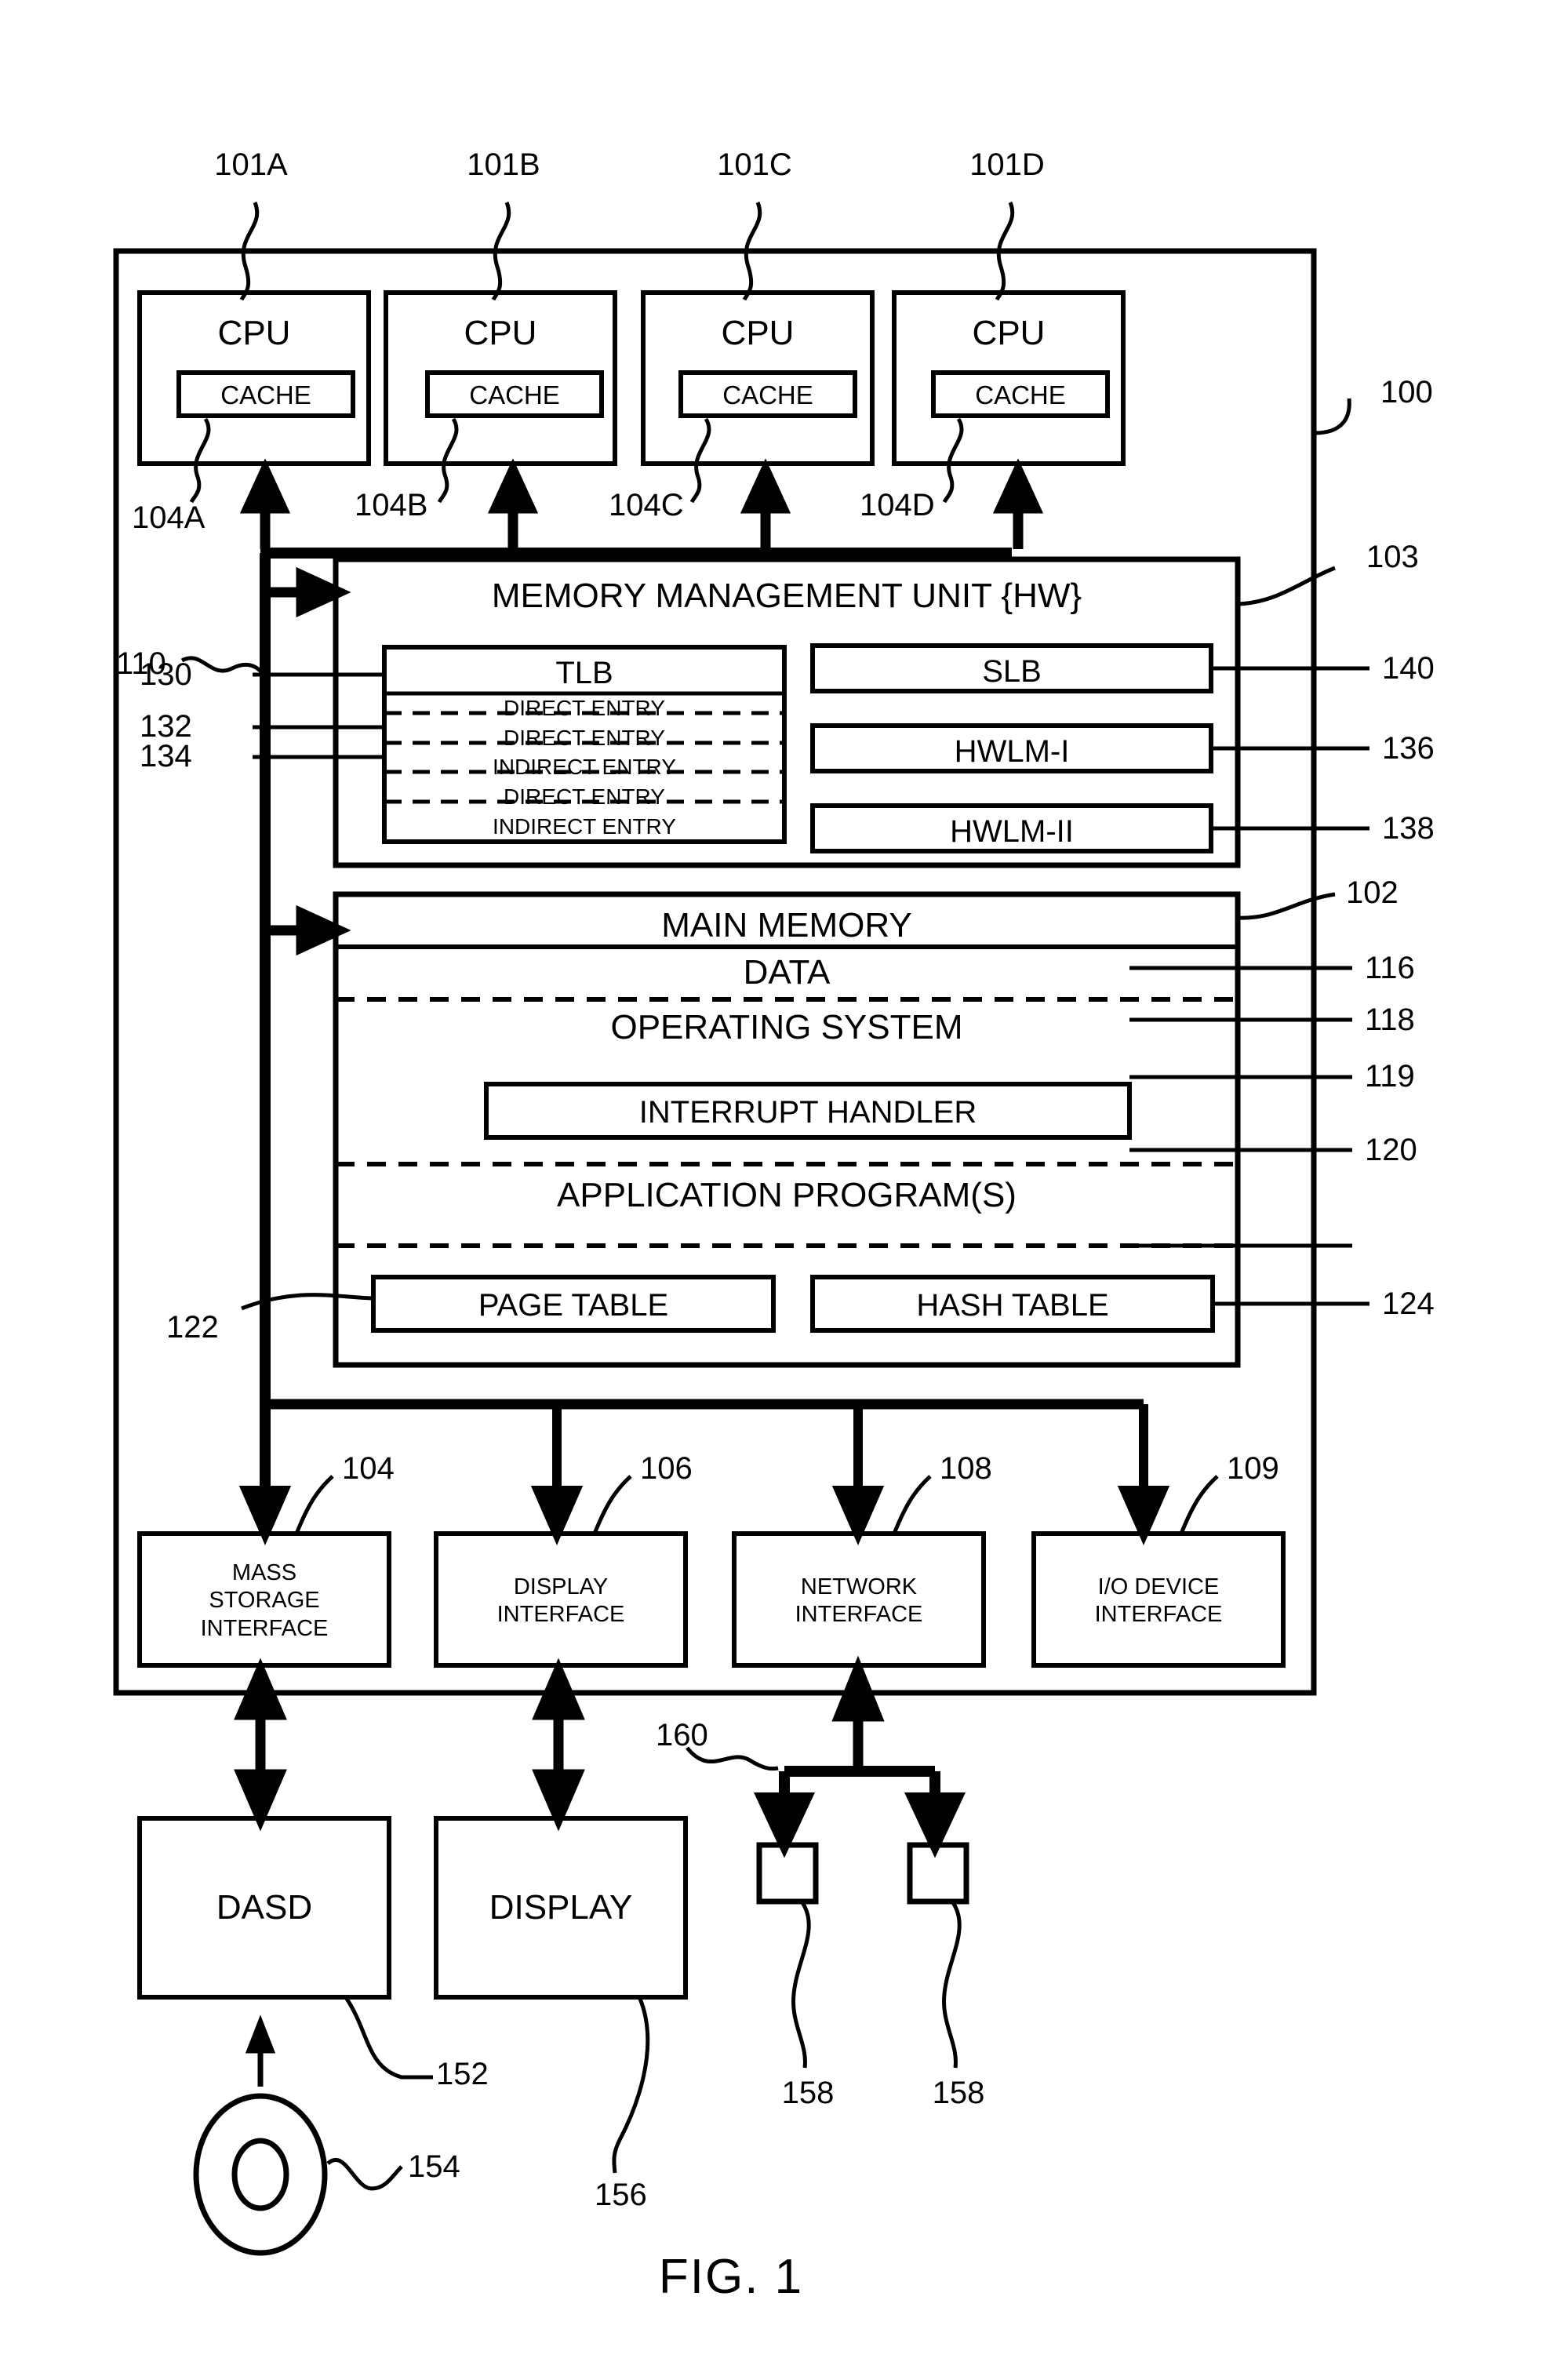  What do you see at coordinates (860, 1812) in the screenshot?
I see `network-branch` at bounding box center [860, 1812].